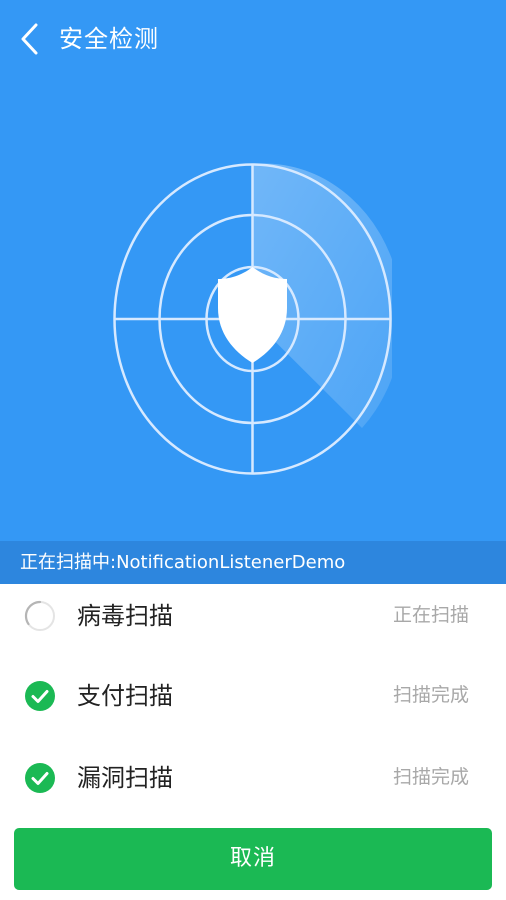 The width and height of the screenshot is (506, 900). Describe the element at coordinates (125, 616) in the screenshot. I see `scan-item-label: 病毒扫描` at that location.